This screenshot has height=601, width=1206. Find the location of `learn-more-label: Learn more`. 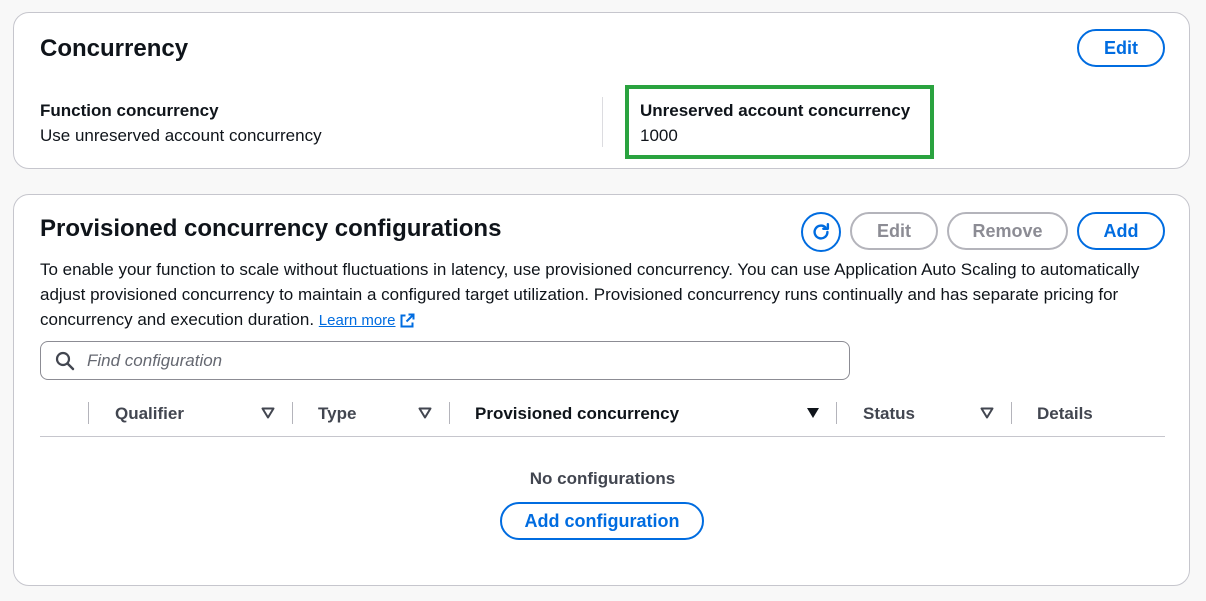

learn-more-label: Learn more is located at coordinates (357, 320).